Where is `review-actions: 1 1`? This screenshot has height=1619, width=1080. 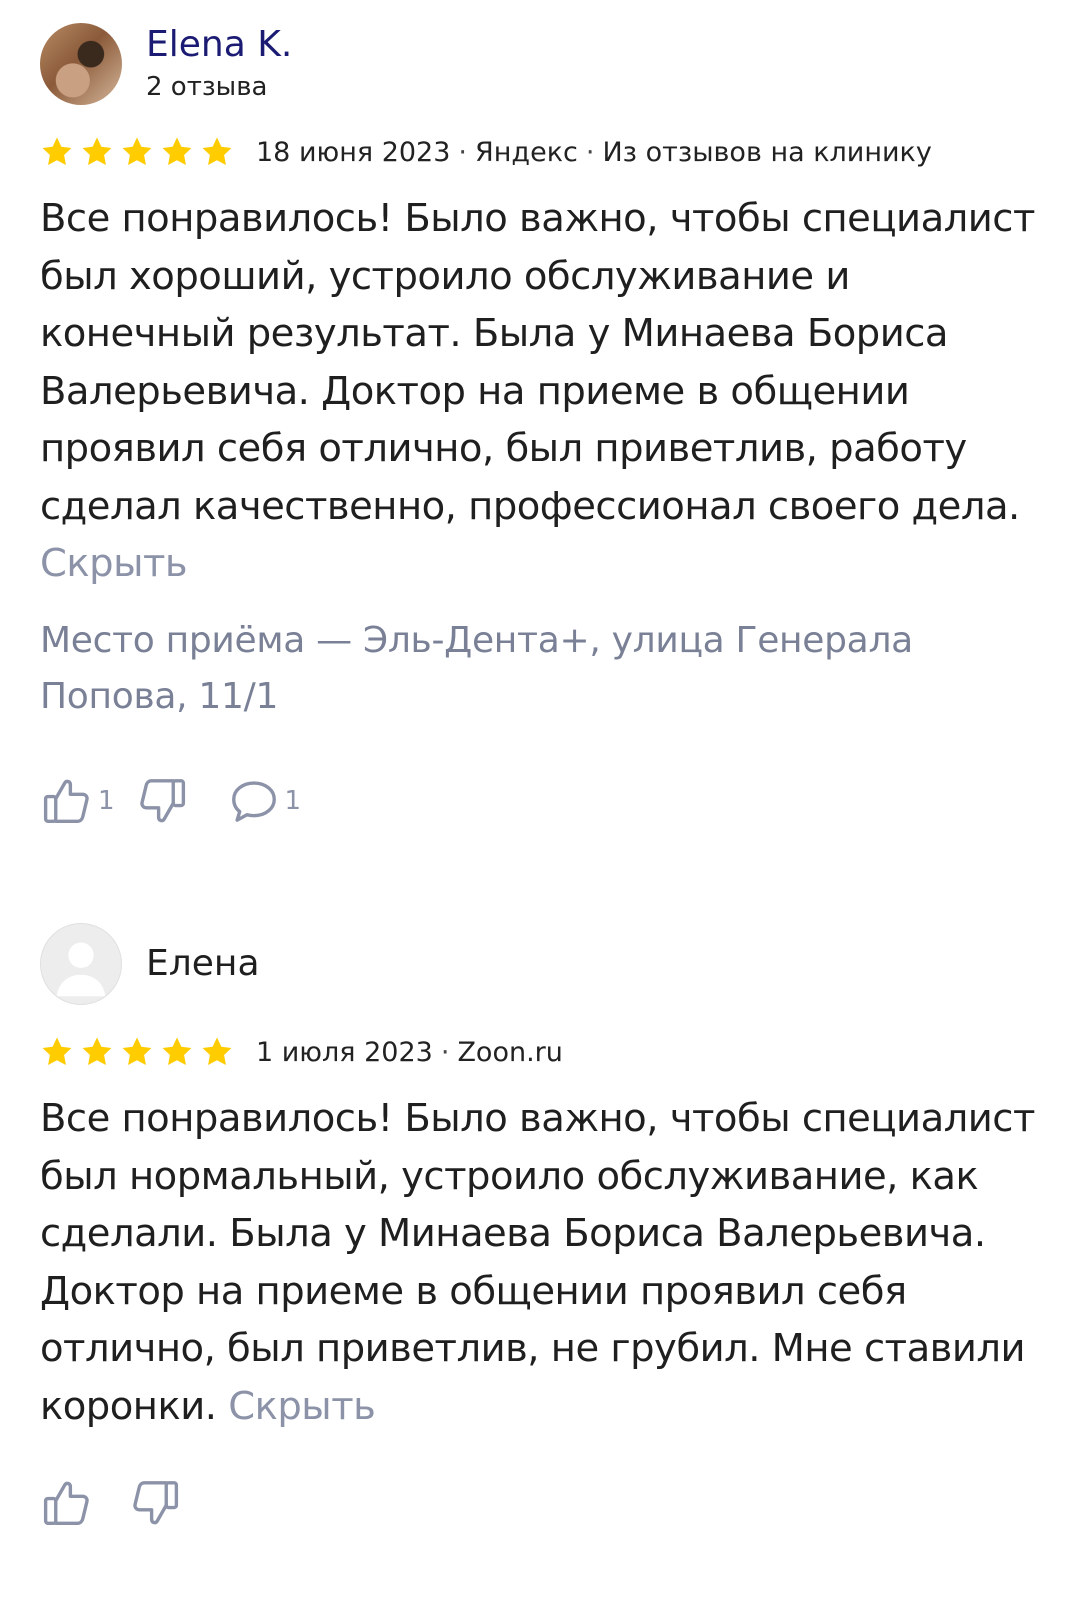
review-actions: 1 1 is located at coordinates (540, 801).